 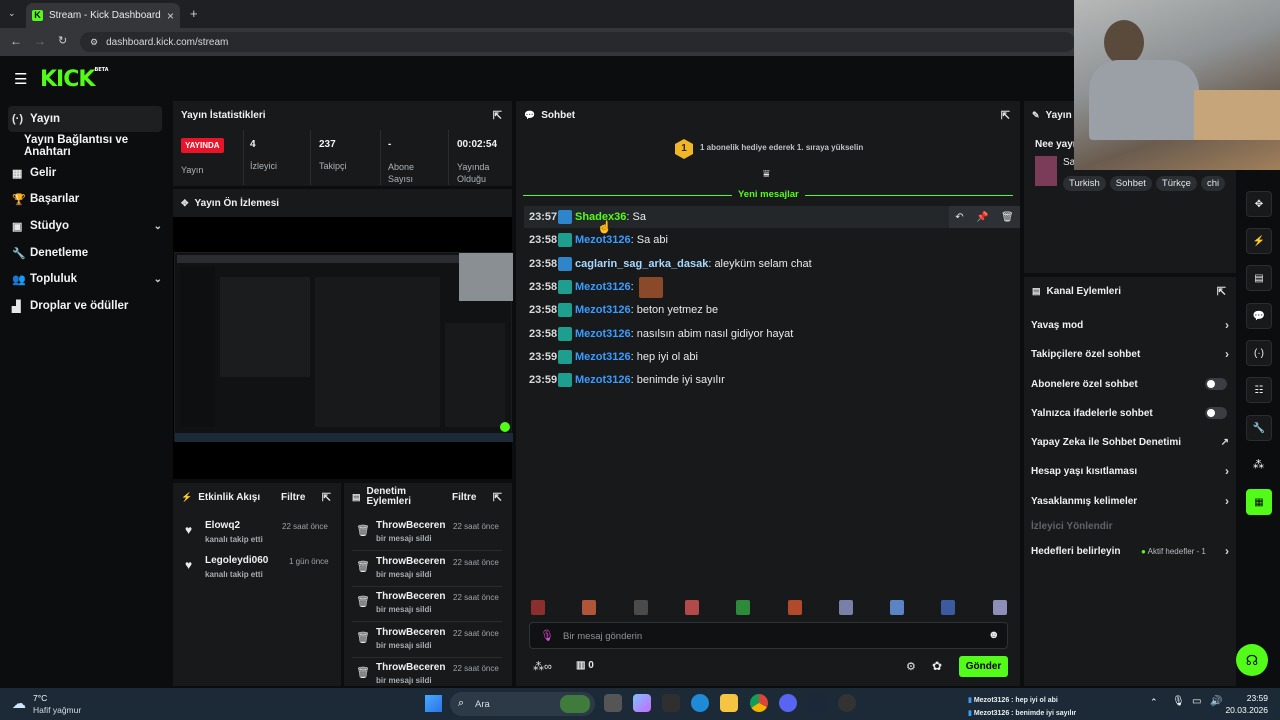 What do you see at coordinates (1007, 217) in the screenshot?
I see `trash-icon: 🗑` at bounding box center [1007, 217].